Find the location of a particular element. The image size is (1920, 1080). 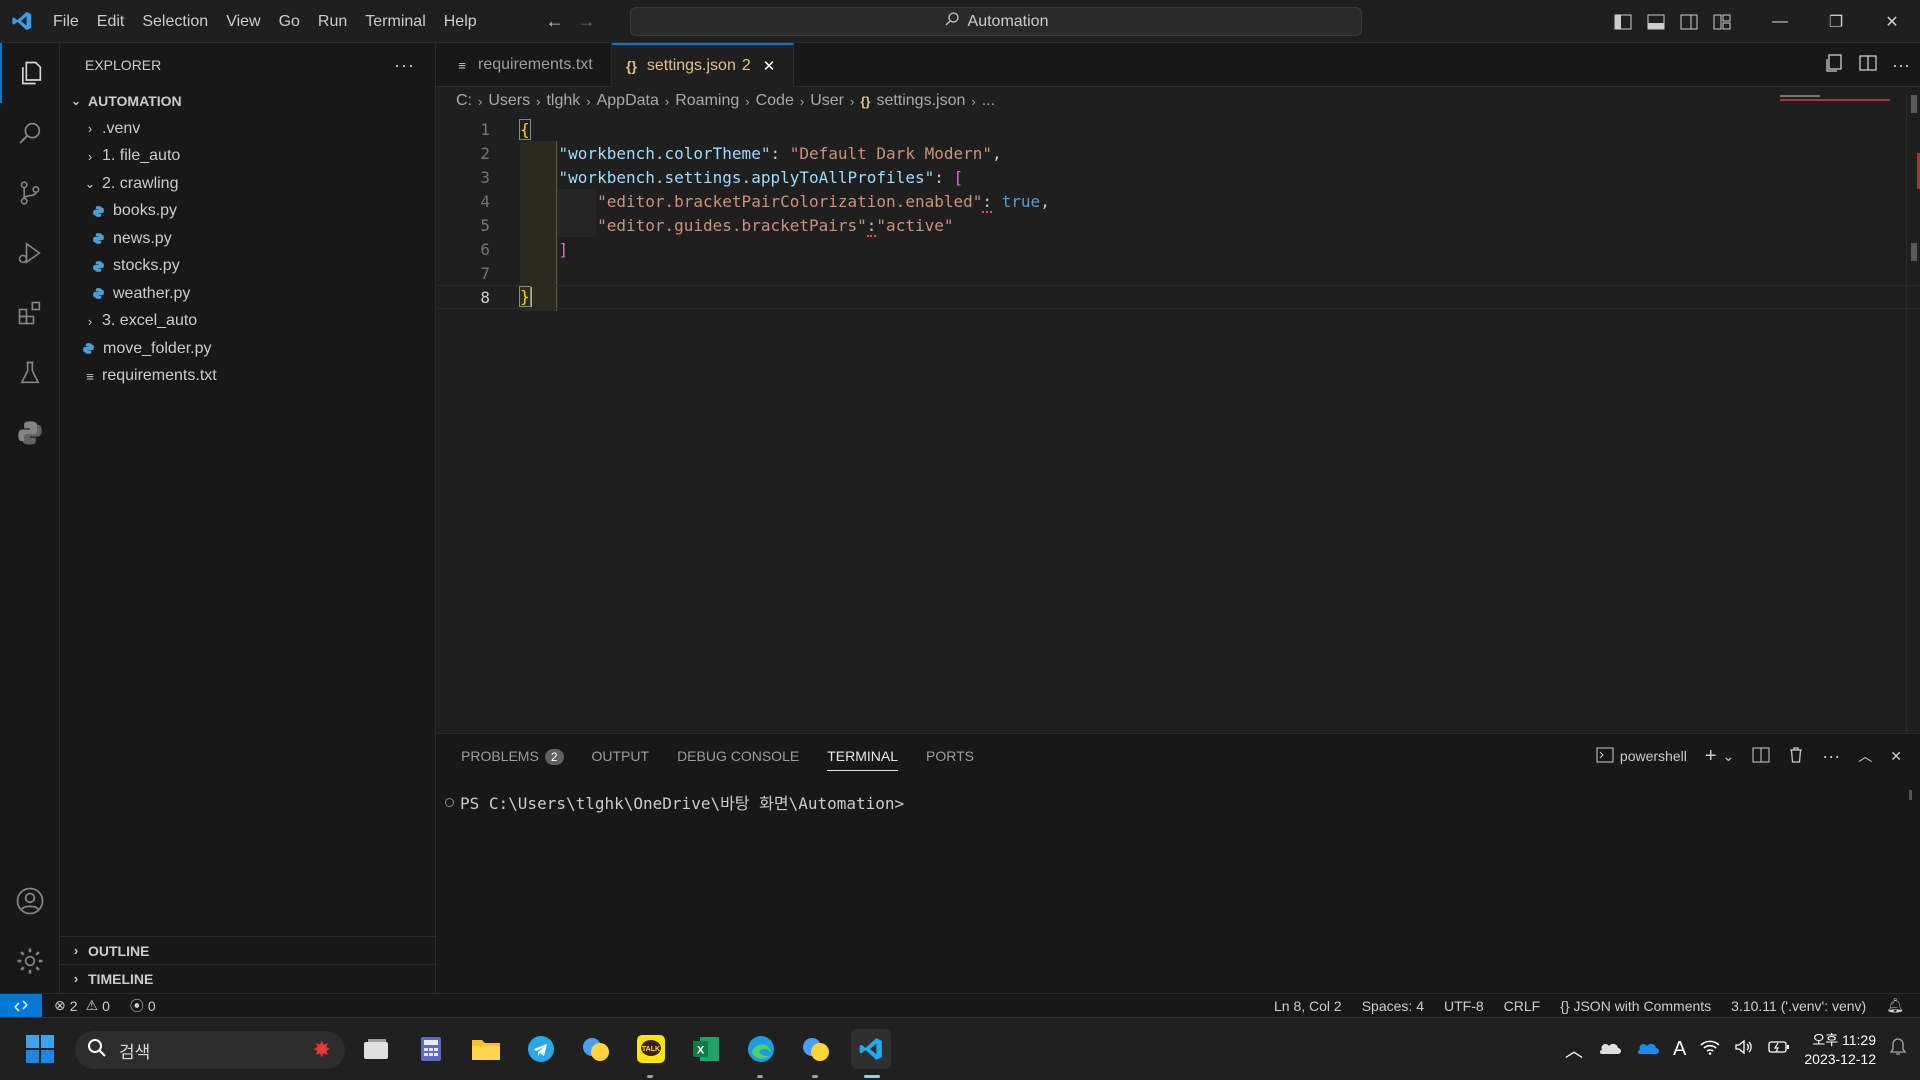

tree-file-move-folder: move_folder.py is located at coordinates (247, 349).